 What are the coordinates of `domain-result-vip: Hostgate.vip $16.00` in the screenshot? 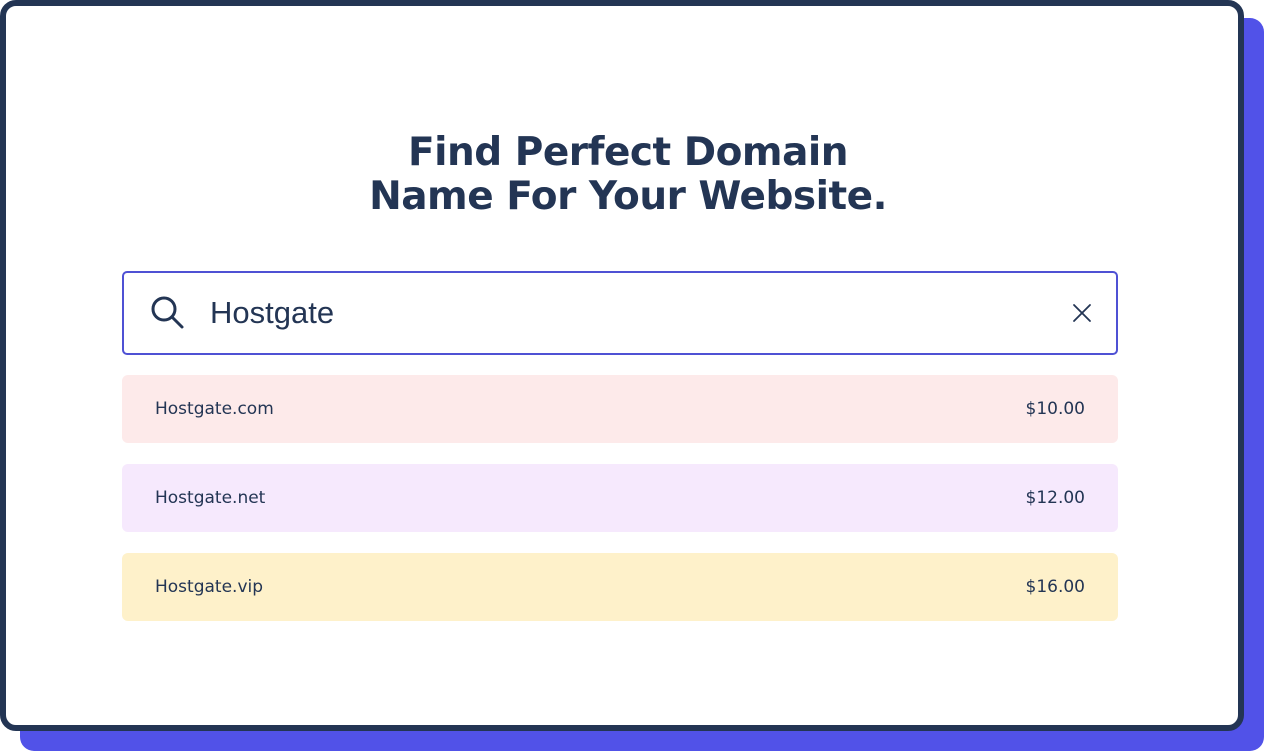 It's located at (620, 587).